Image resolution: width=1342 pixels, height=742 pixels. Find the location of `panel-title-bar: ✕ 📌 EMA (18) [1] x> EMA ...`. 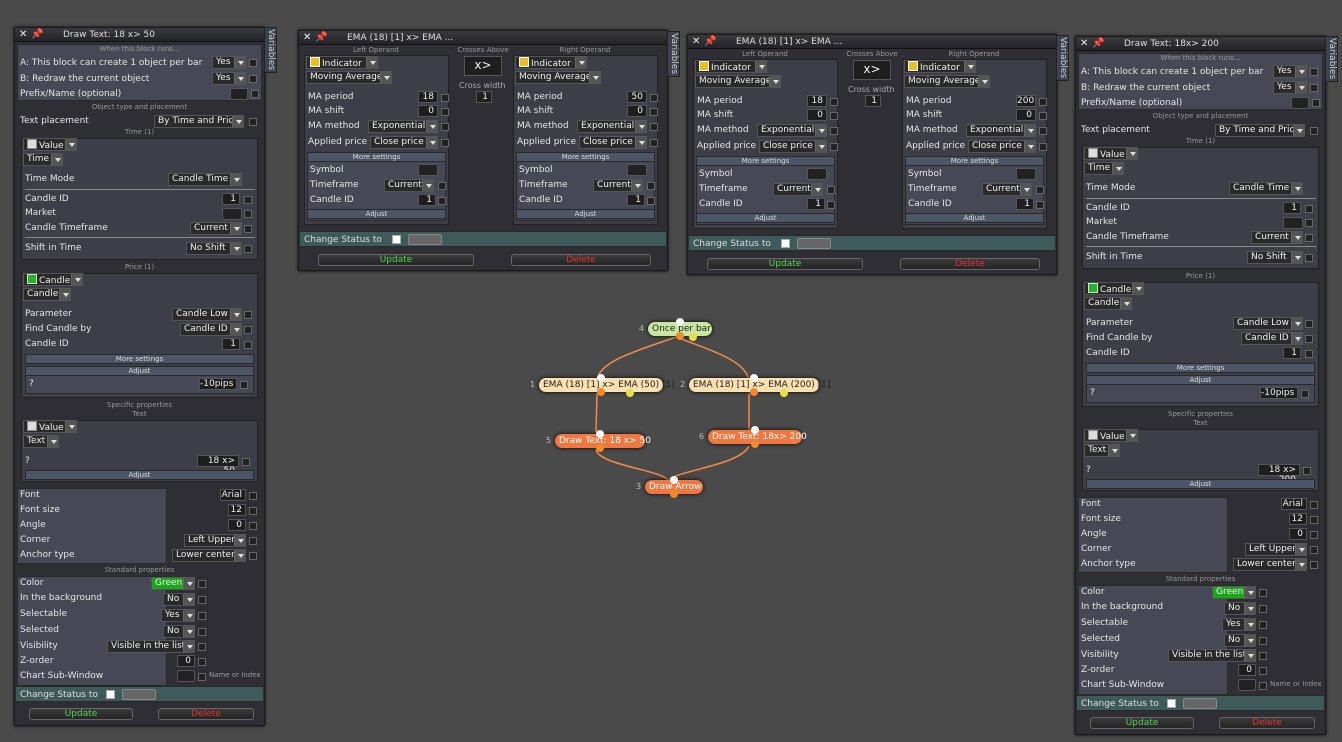

panel-title-bar: ✕ 📌 EMA (18) [1] x> EMA ... is located at coordinates (872, 42).